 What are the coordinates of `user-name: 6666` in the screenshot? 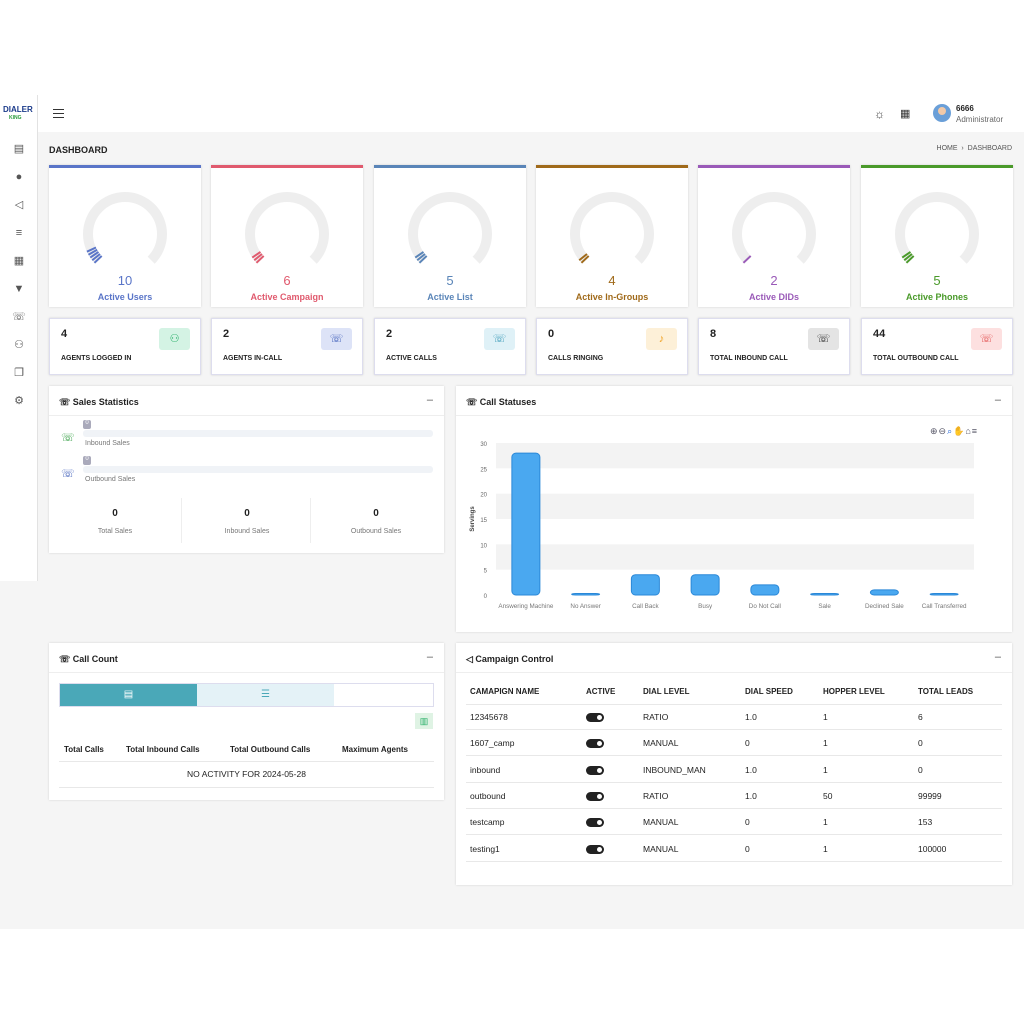 It's located at (965, 108).